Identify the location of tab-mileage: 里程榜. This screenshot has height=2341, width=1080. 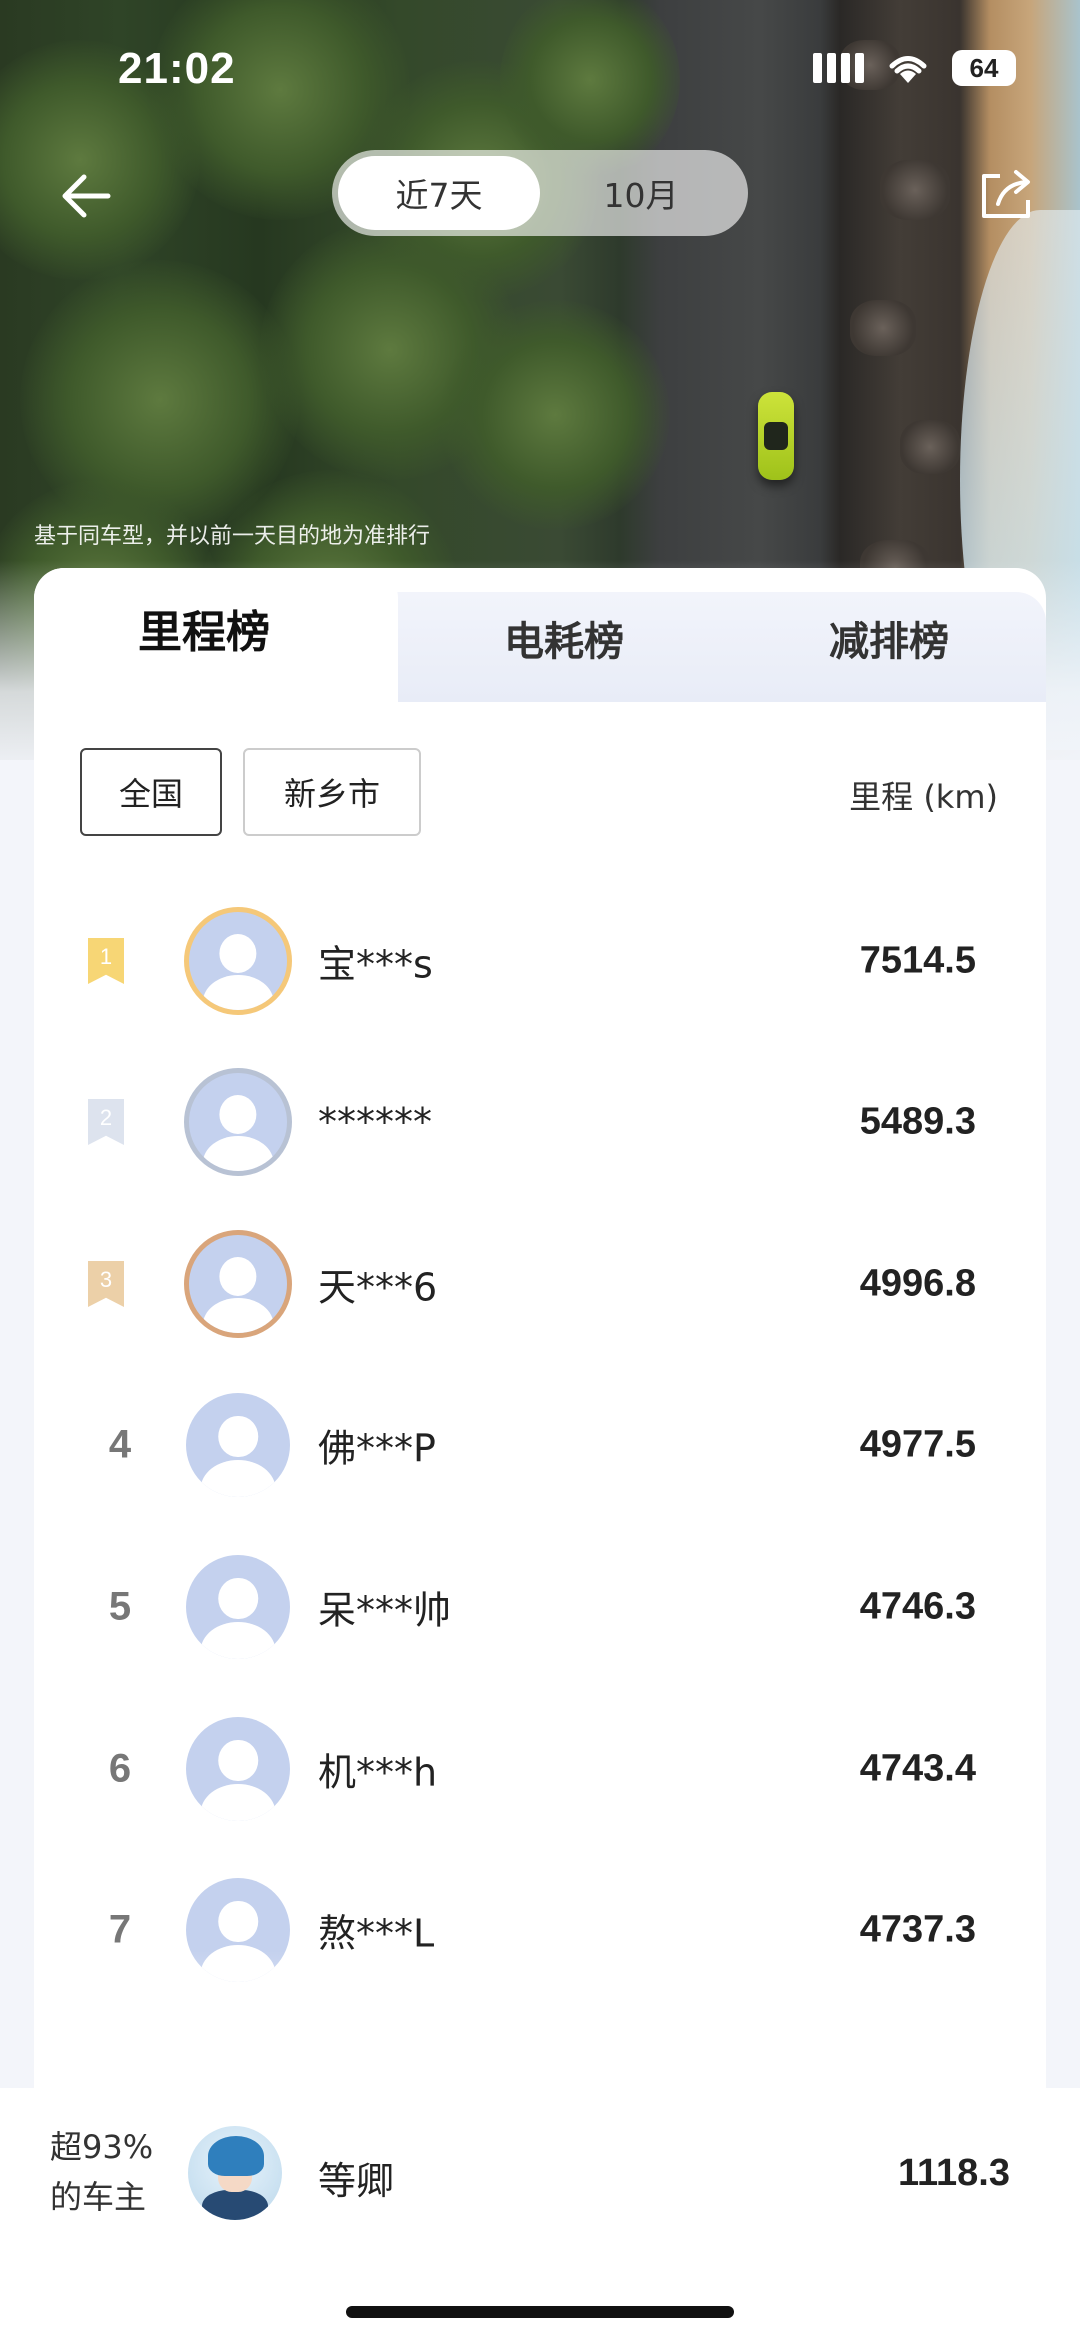
(204, 628).